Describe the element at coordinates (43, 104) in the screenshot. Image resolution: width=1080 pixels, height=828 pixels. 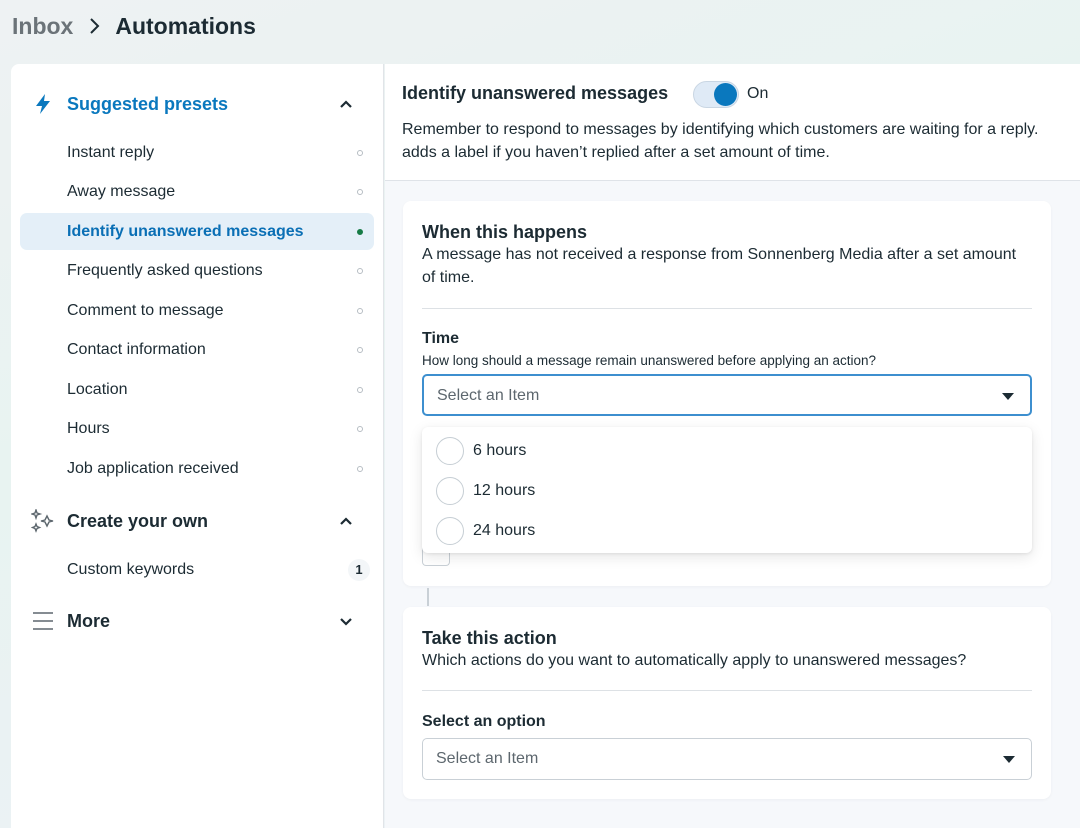
I see `lightning-icon` at that location.